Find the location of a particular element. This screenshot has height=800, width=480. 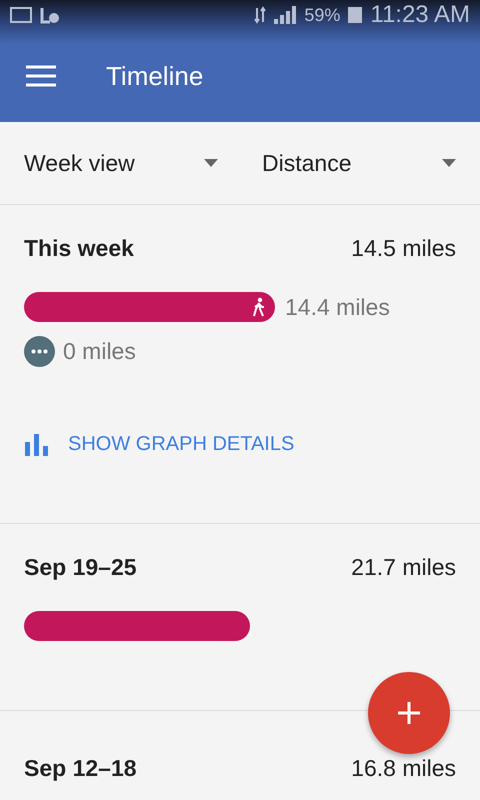

battery-icon is located at coordinates (355, 15).